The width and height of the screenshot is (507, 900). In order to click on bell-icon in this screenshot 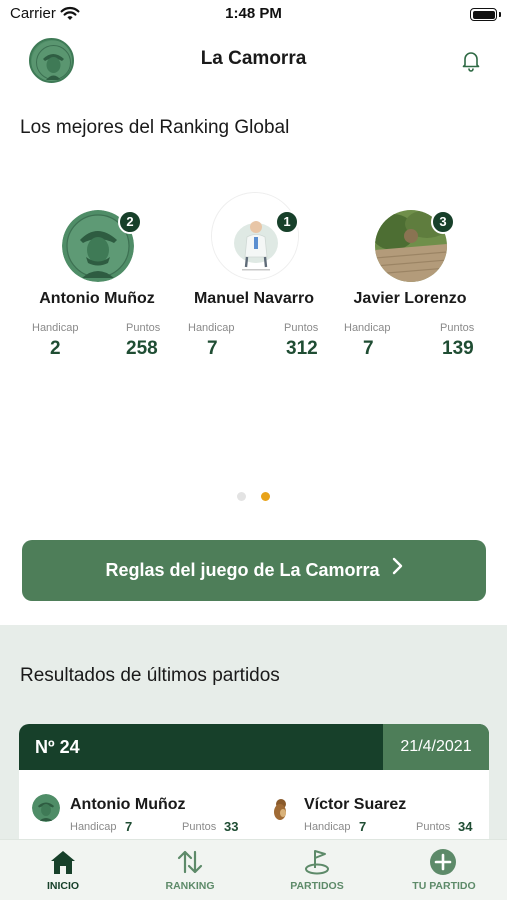, I will do `click(471, 63)`.